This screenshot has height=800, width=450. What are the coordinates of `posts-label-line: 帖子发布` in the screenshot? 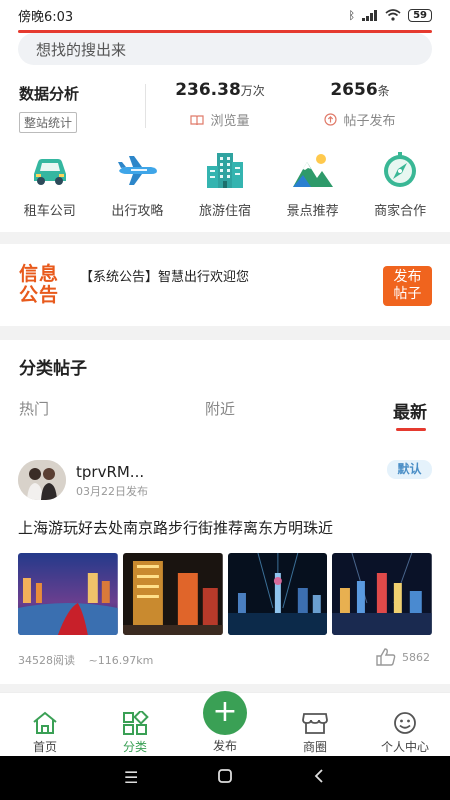 It's located at (360, 119).